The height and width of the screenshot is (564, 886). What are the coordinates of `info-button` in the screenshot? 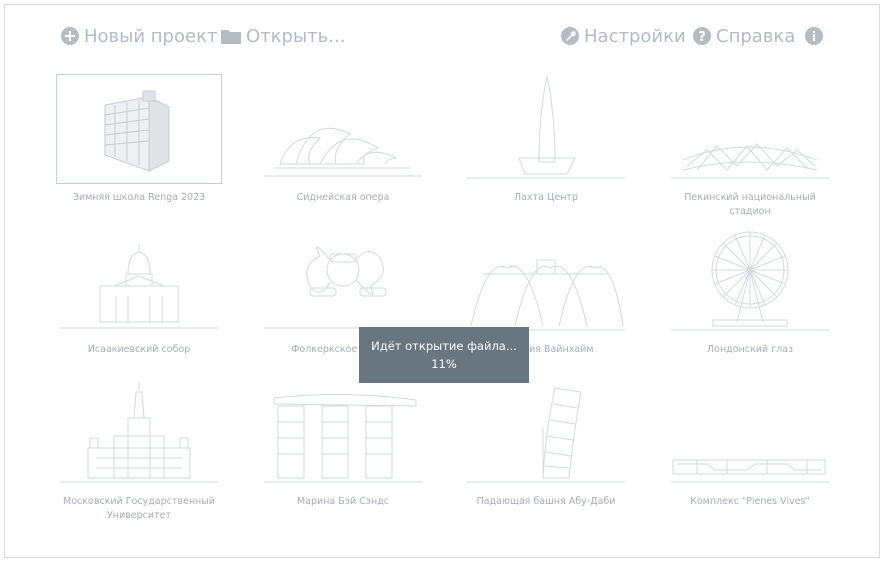 It's located at (814, 36).